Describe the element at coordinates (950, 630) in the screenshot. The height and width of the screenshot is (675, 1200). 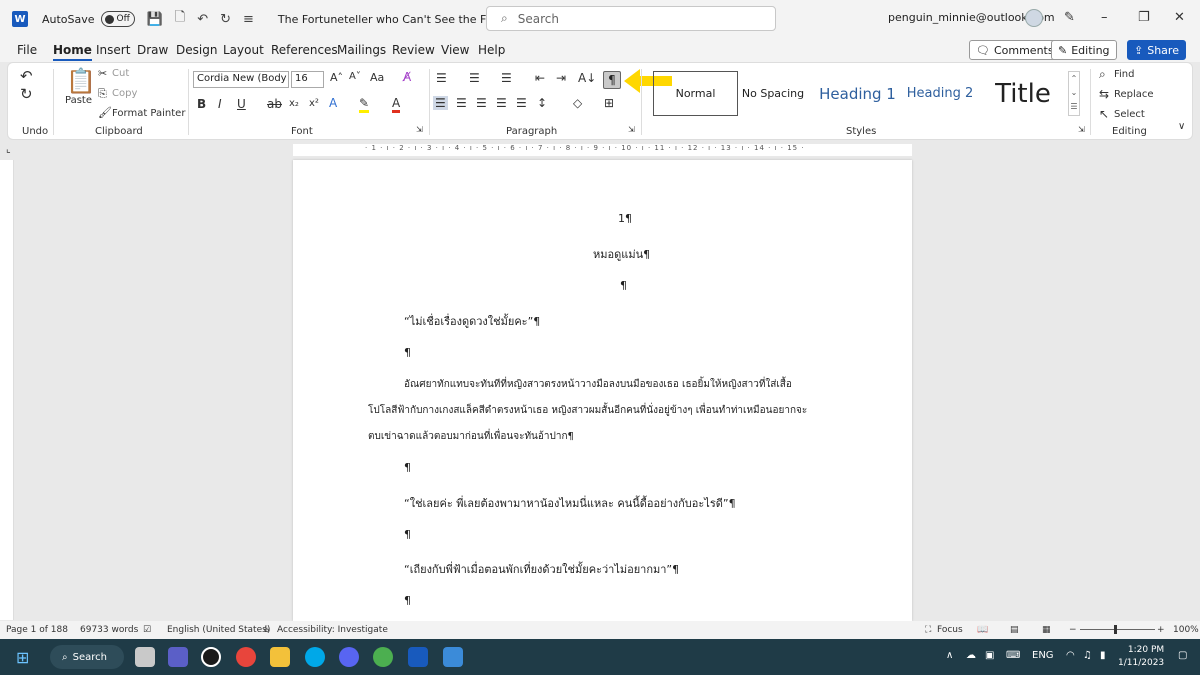
I see `focus-button: Focus` at that location.